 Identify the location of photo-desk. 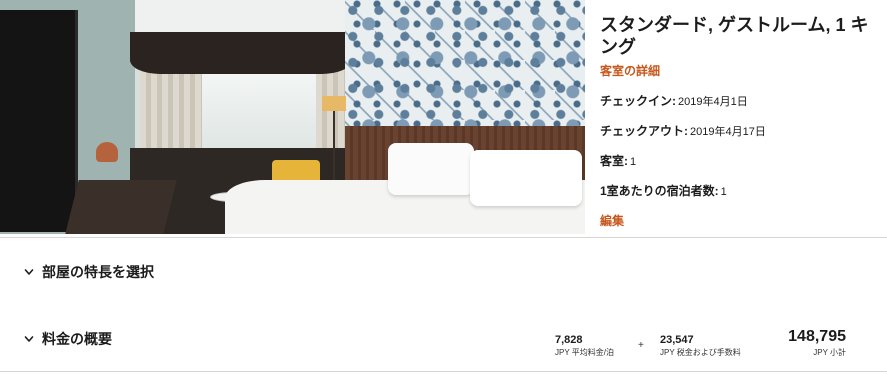
(121, 207).